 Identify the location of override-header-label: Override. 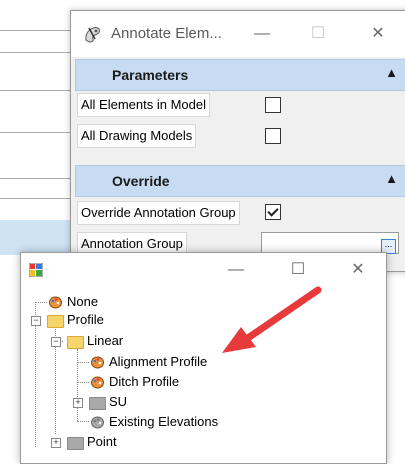
(141, 181).